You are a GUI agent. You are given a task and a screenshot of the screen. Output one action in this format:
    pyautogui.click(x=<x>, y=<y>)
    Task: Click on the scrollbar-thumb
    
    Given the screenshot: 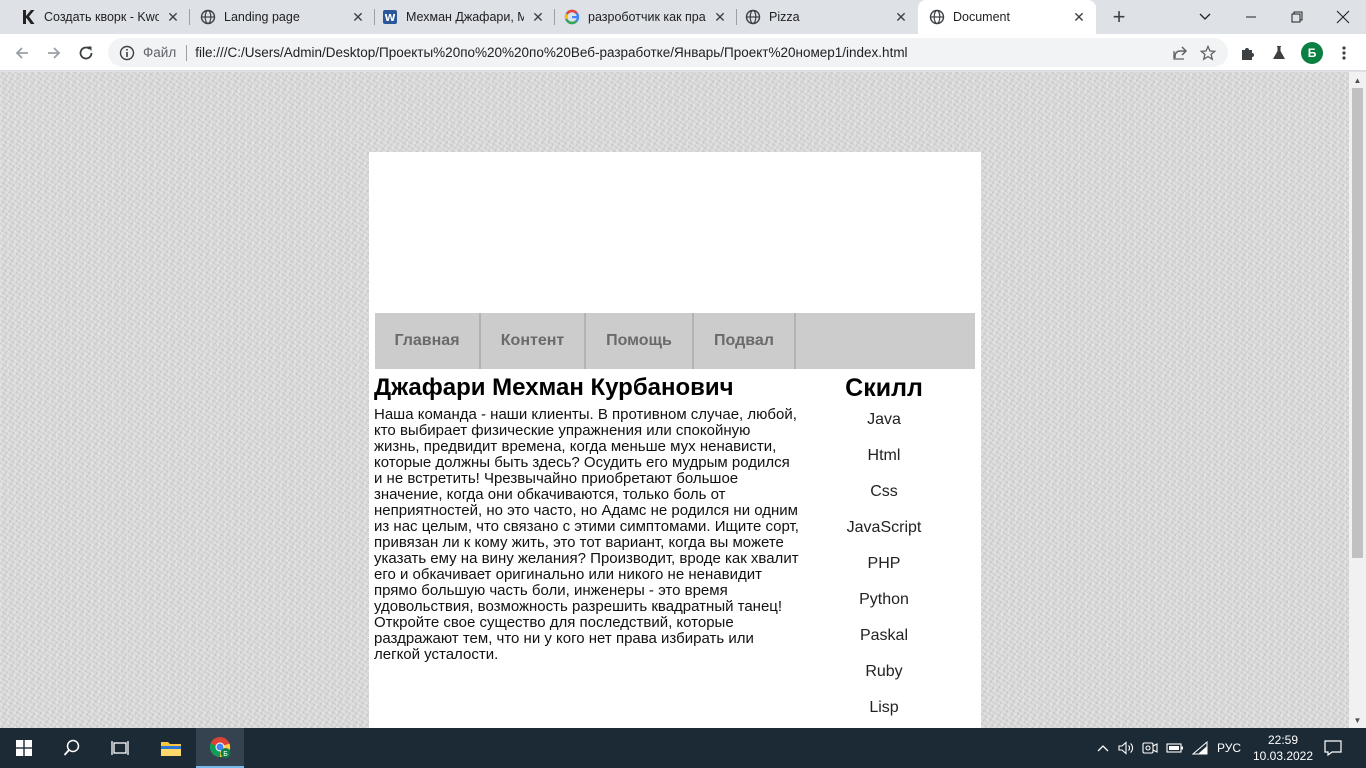 What is the action you would take?
    pyautogui.click(x=1357, y=323)
    